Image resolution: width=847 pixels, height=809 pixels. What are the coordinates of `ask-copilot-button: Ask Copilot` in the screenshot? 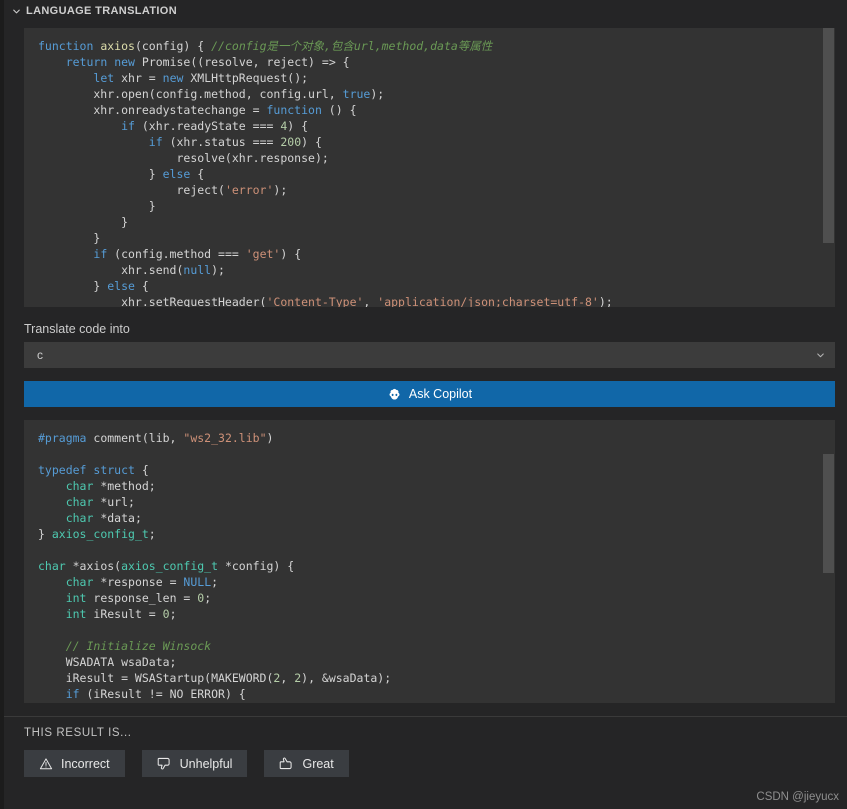 It's located at (429, 394).